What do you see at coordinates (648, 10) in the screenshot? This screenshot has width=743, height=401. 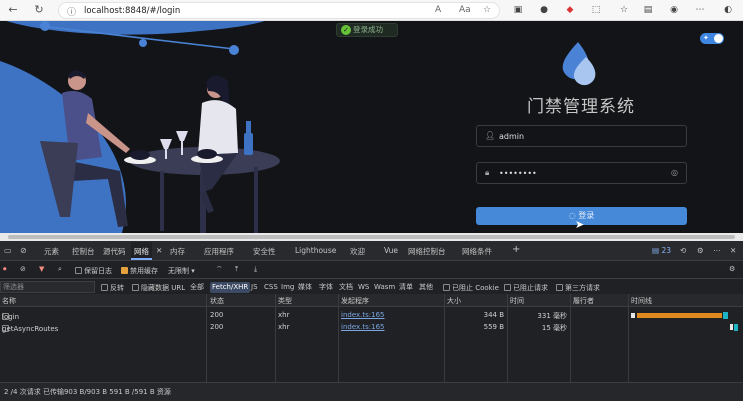 I see `collections-icon: ▤` at bounding box center [648, 10].